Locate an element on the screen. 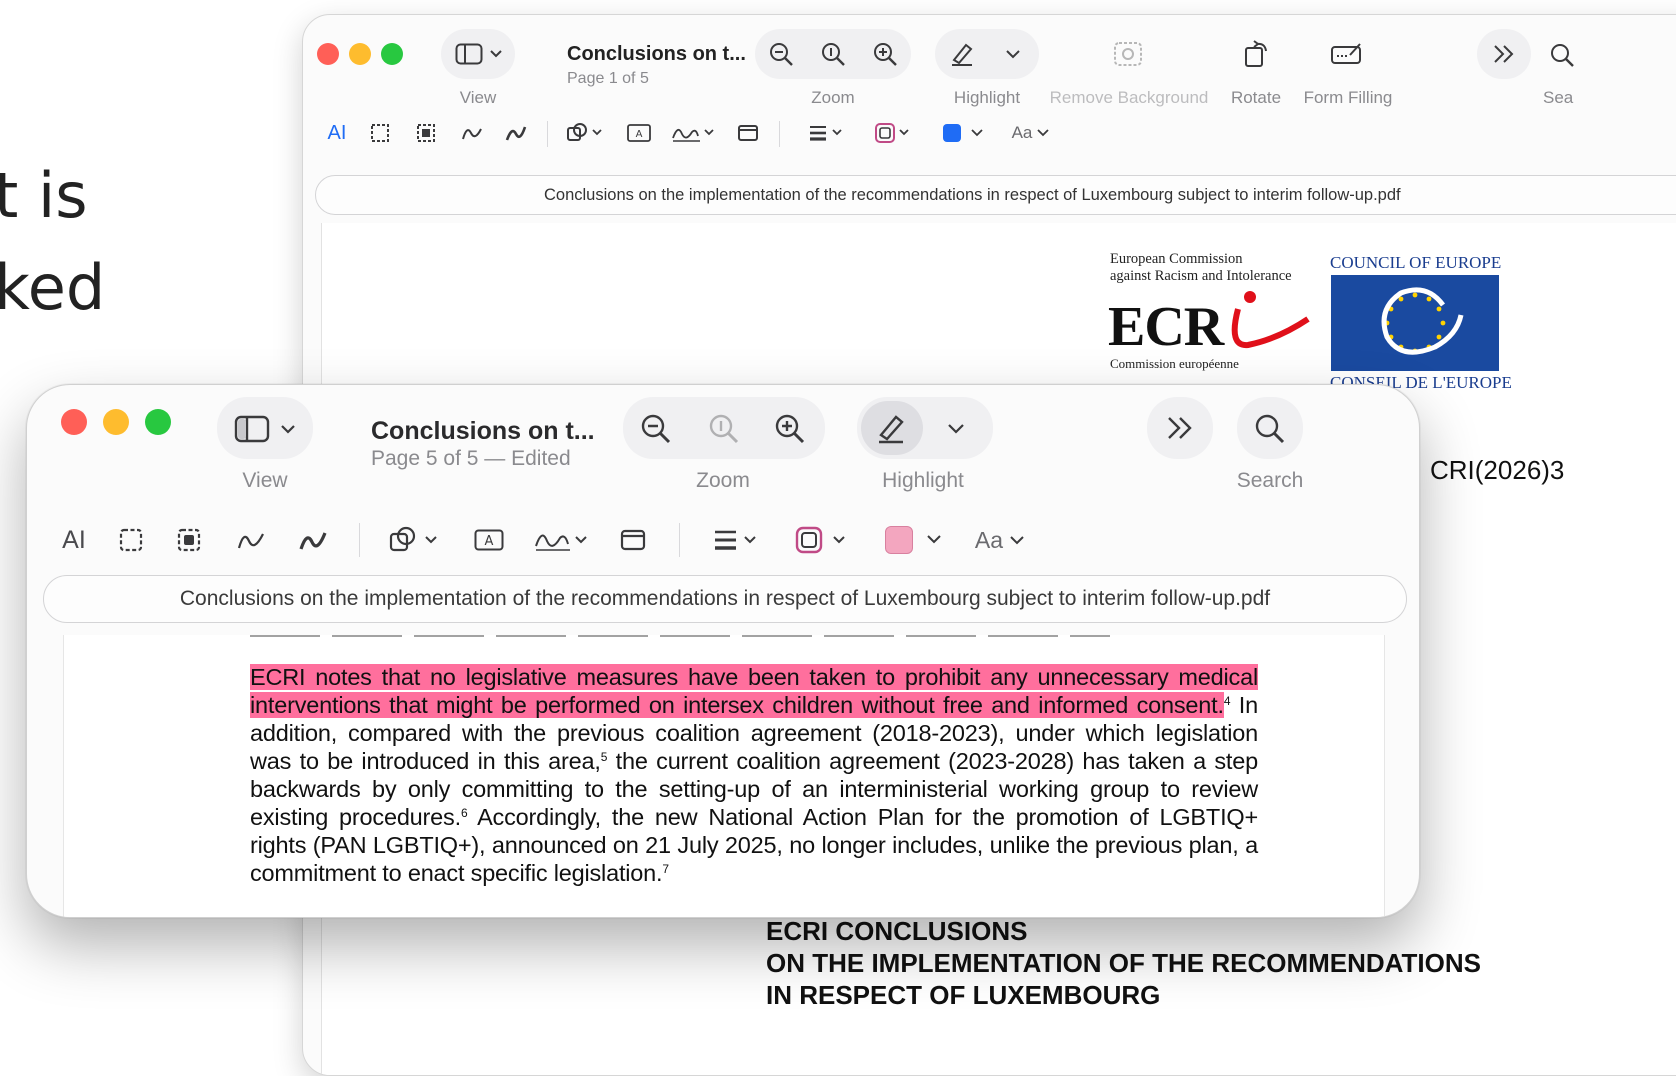  footnote-ref: 4 is located at coordinates (1227, 701).